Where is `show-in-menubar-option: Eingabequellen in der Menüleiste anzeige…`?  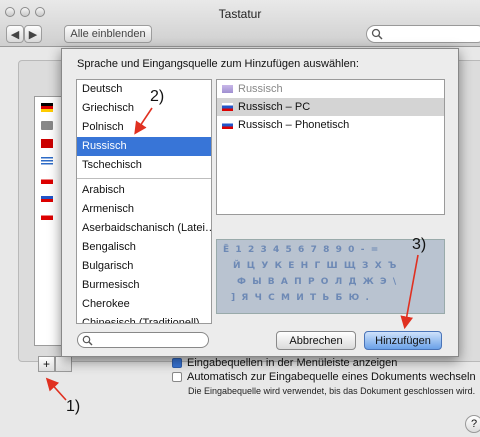
show-in-menubar-option: Eingabequellen in der Menüleiste anzeige… is located at coordinates (284, 363).